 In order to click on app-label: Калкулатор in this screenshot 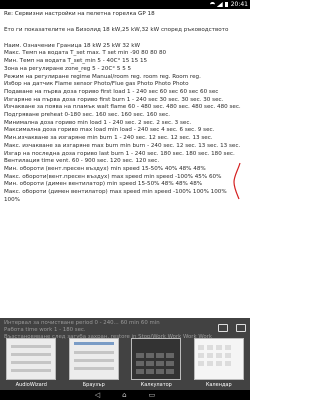, I will do `click(156, 385)`.